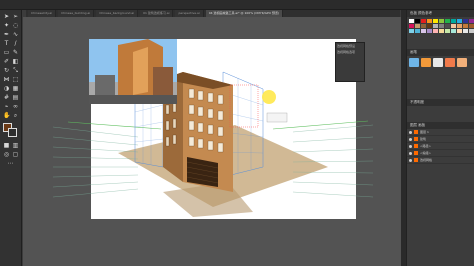  I want to click on eyedropper-icon: ⌁, so click(6, 106).